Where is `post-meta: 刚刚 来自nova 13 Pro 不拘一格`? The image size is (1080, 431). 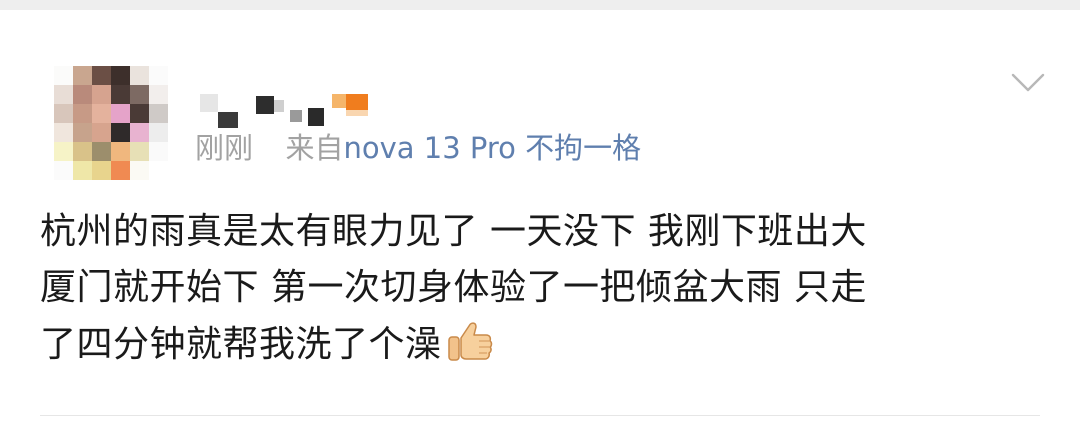
post-meta: 刚刚 来自nova 13 Pro 不拘一格 is located at coordinates (418, 148).